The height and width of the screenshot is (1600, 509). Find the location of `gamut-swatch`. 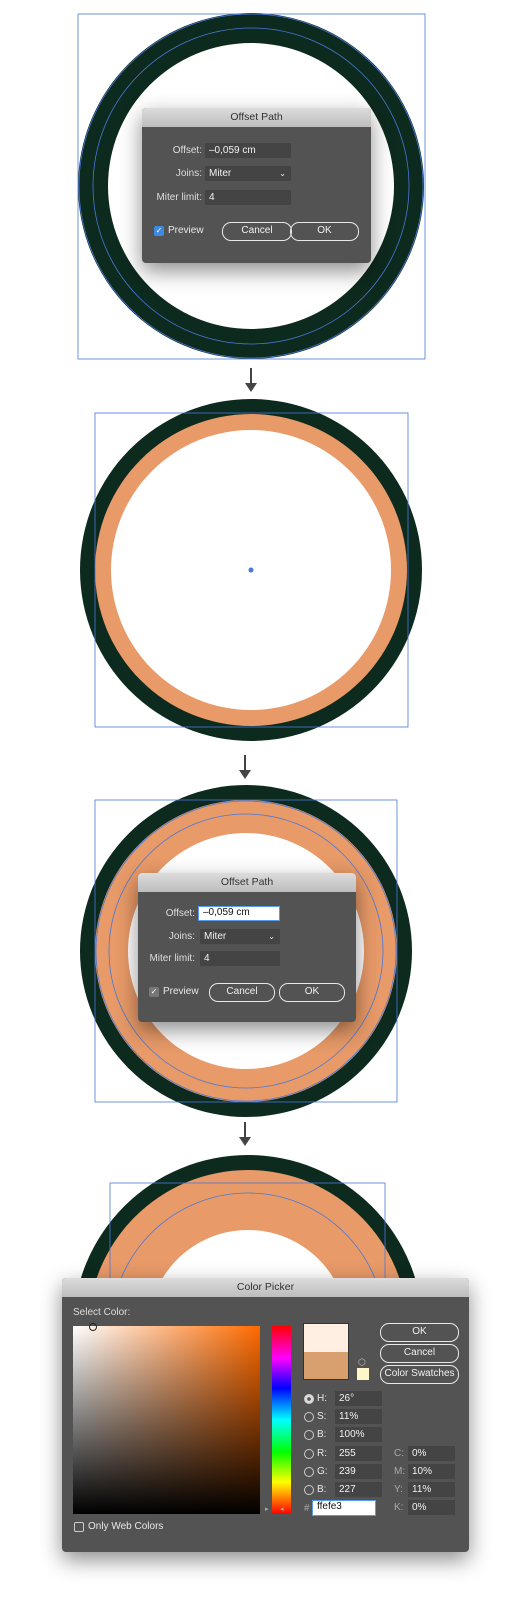

gamut-swatch is located at coordinates (363, 1374).